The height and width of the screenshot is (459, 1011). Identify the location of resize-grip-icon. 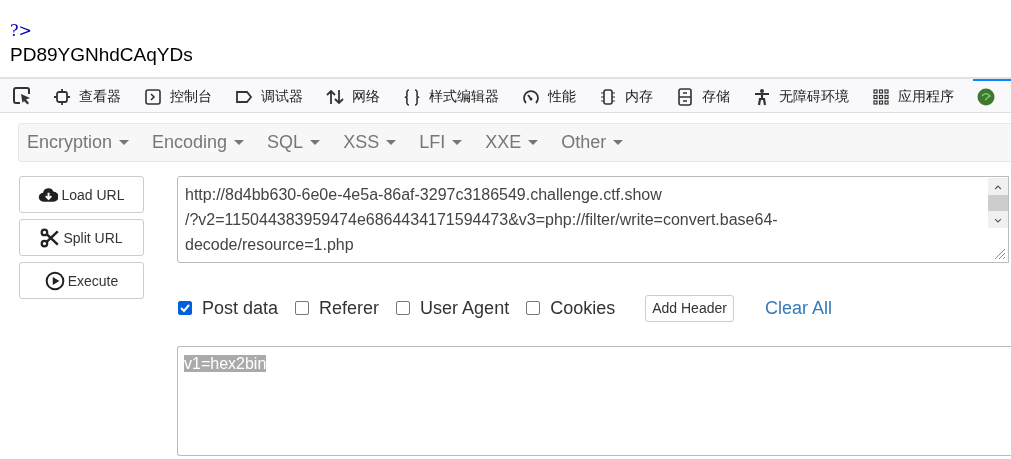
(1000, 254).